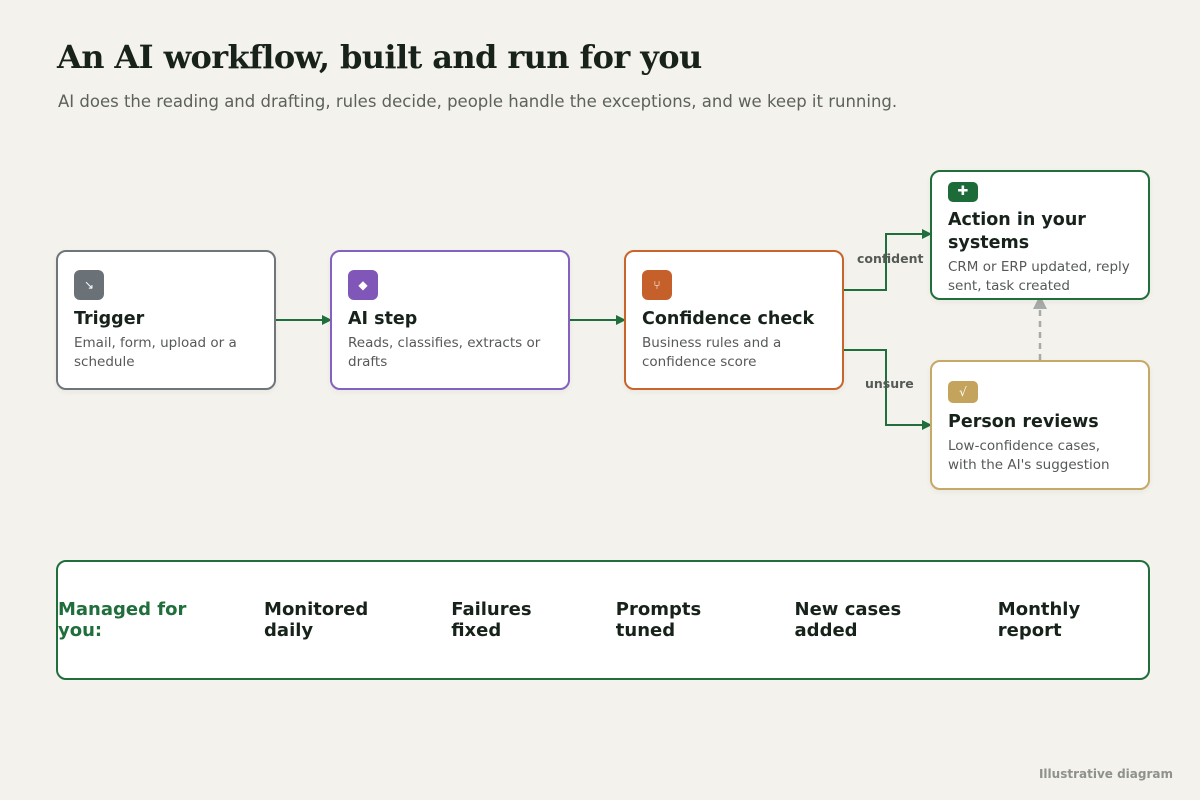  What do you see at coordinates (712, 352) in the screenshot?
I see `node-confidence-check-desc: Business rules and a confidence score` at bounding box center [712, 352].